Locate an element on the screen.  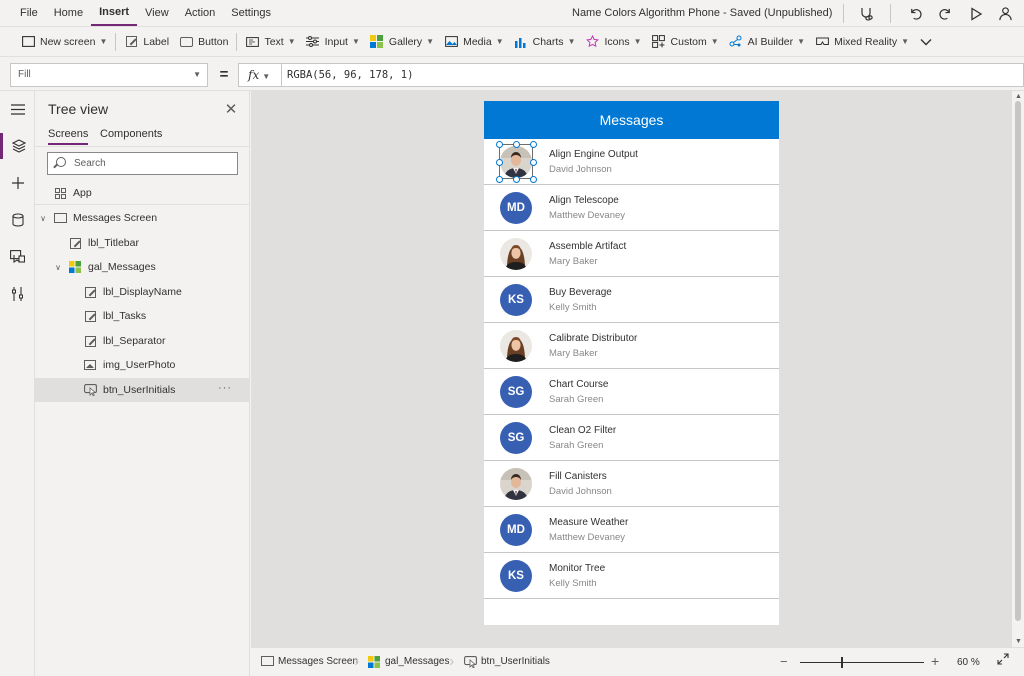
lbl-tasks: Measure Weather is located at coordinates (588, 522).